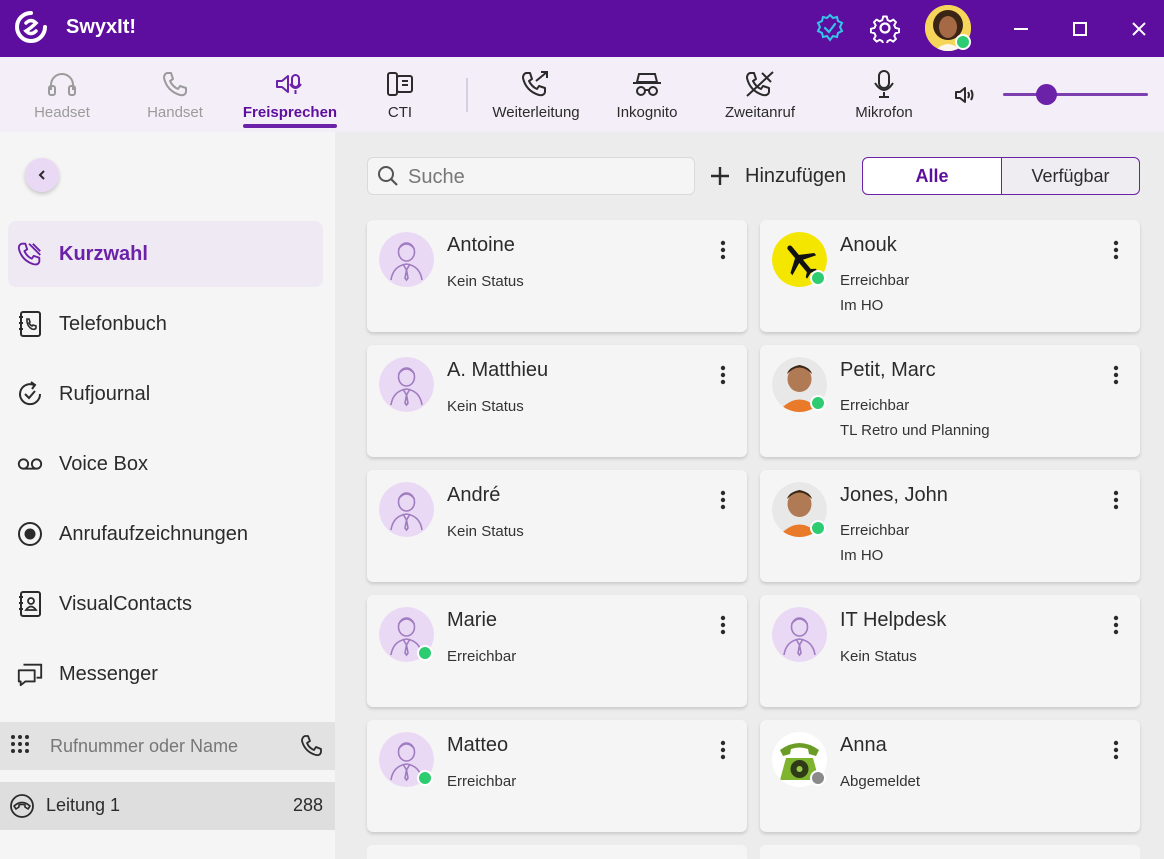 This screenshot has width=1164, height=859. Describe the element at coordinates (165, 394) in the screenshot. I see `sidebar-item-rufjournal: Rufjournal` at that location.